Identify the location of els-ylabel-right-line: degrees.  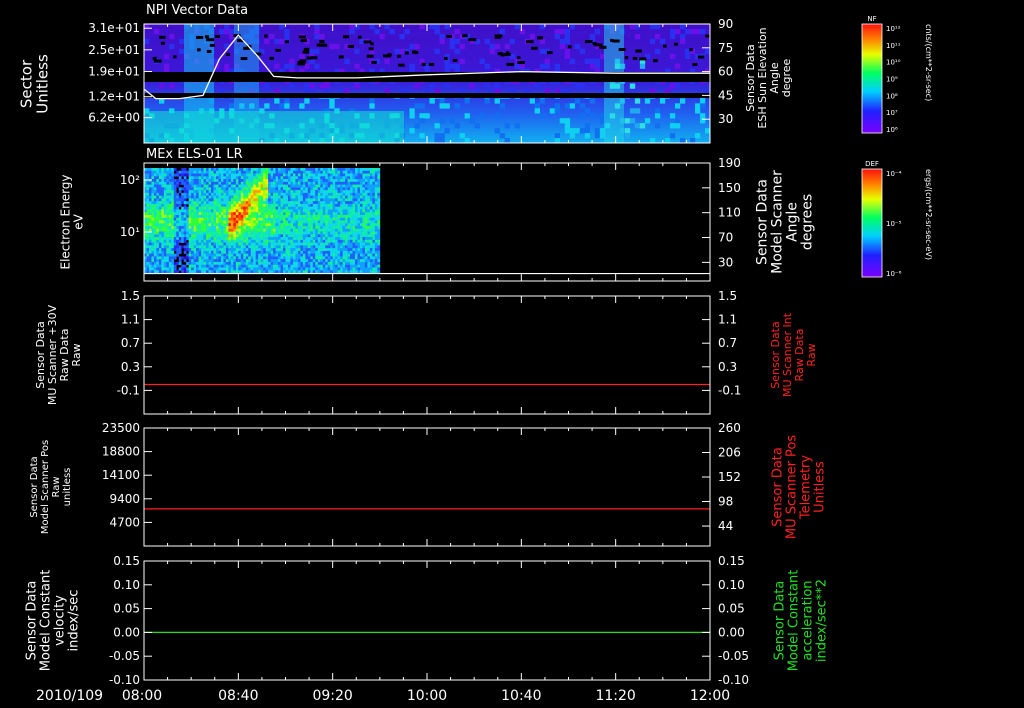
(807, 222).